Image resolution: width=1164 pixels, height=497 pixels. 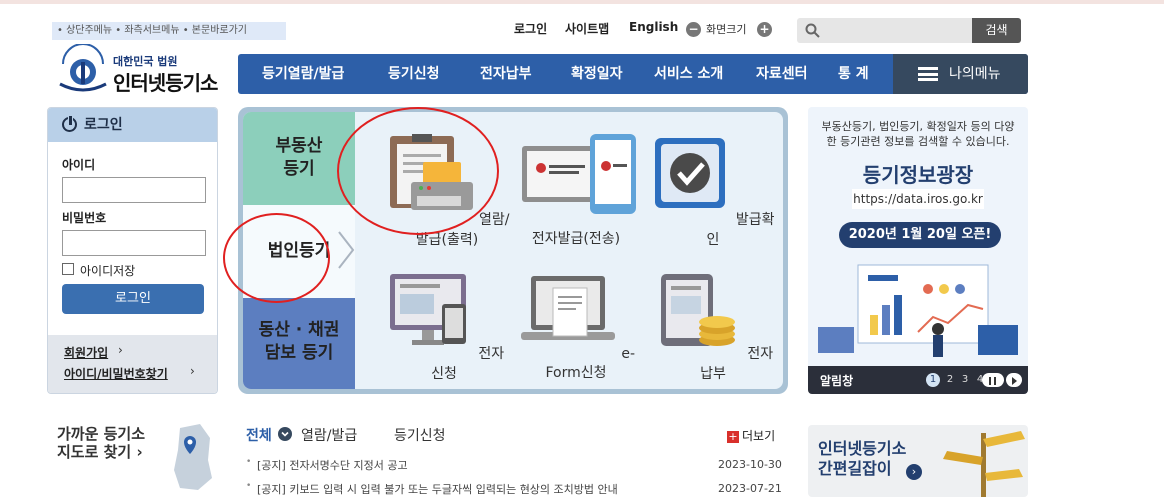 What do you see at coordinates (100, 452) in the screenshot?
I see `nearby-line2: 지도로 찾기 ›` at bounding box center [100, 452].